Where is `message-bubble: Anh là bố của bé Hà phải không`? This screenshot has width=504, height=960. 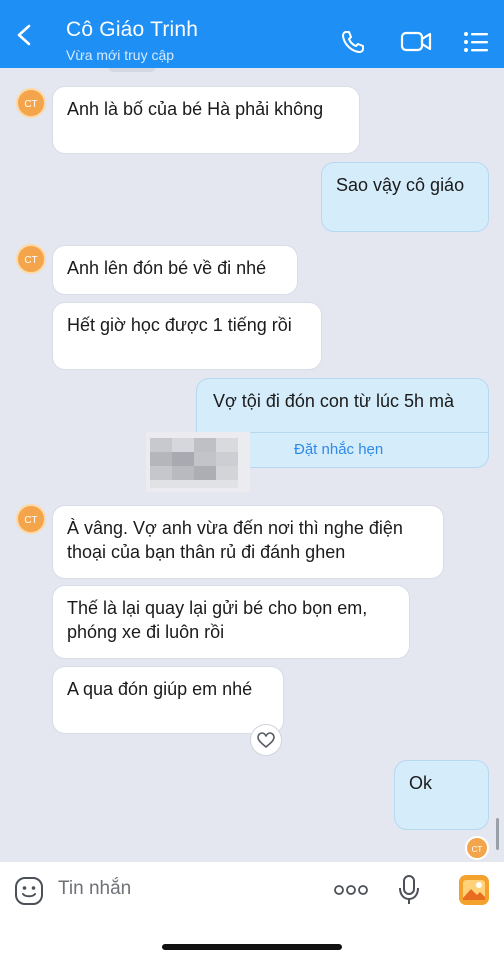 message-bubble: Anh là bố của bé Hà phải không is located at coordinates (206, 120).